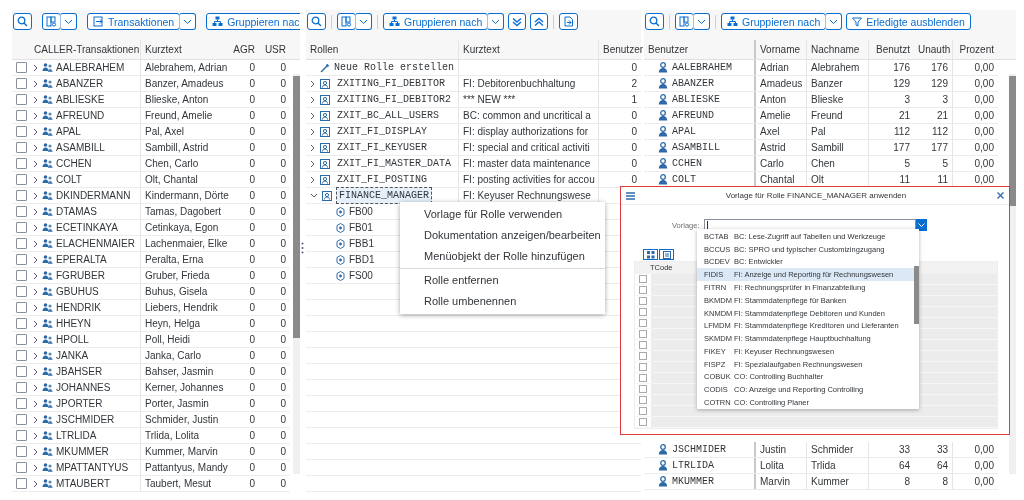 This screenshot has width=1024, height=500. What do you see at coordinates (85, 49) in the screenshot?
I see `column-header: CALLER-Transaktionen` at bounding box center [85, 49].